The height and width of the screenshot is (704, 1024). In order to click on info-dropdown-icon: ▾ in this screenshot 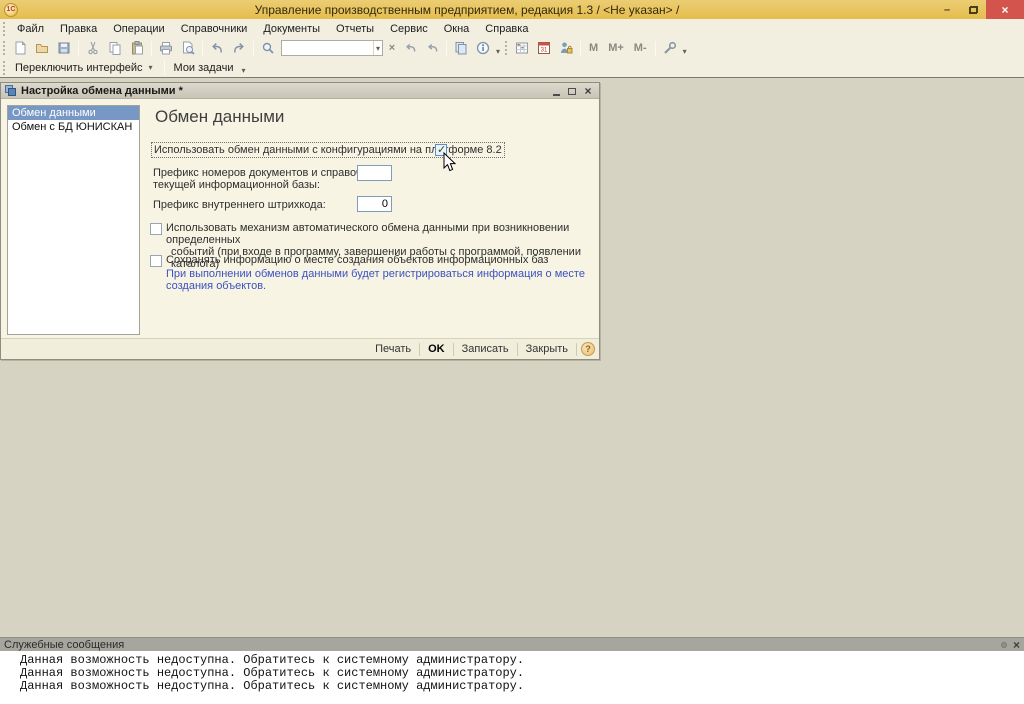, I will do `click(498, 51)`.